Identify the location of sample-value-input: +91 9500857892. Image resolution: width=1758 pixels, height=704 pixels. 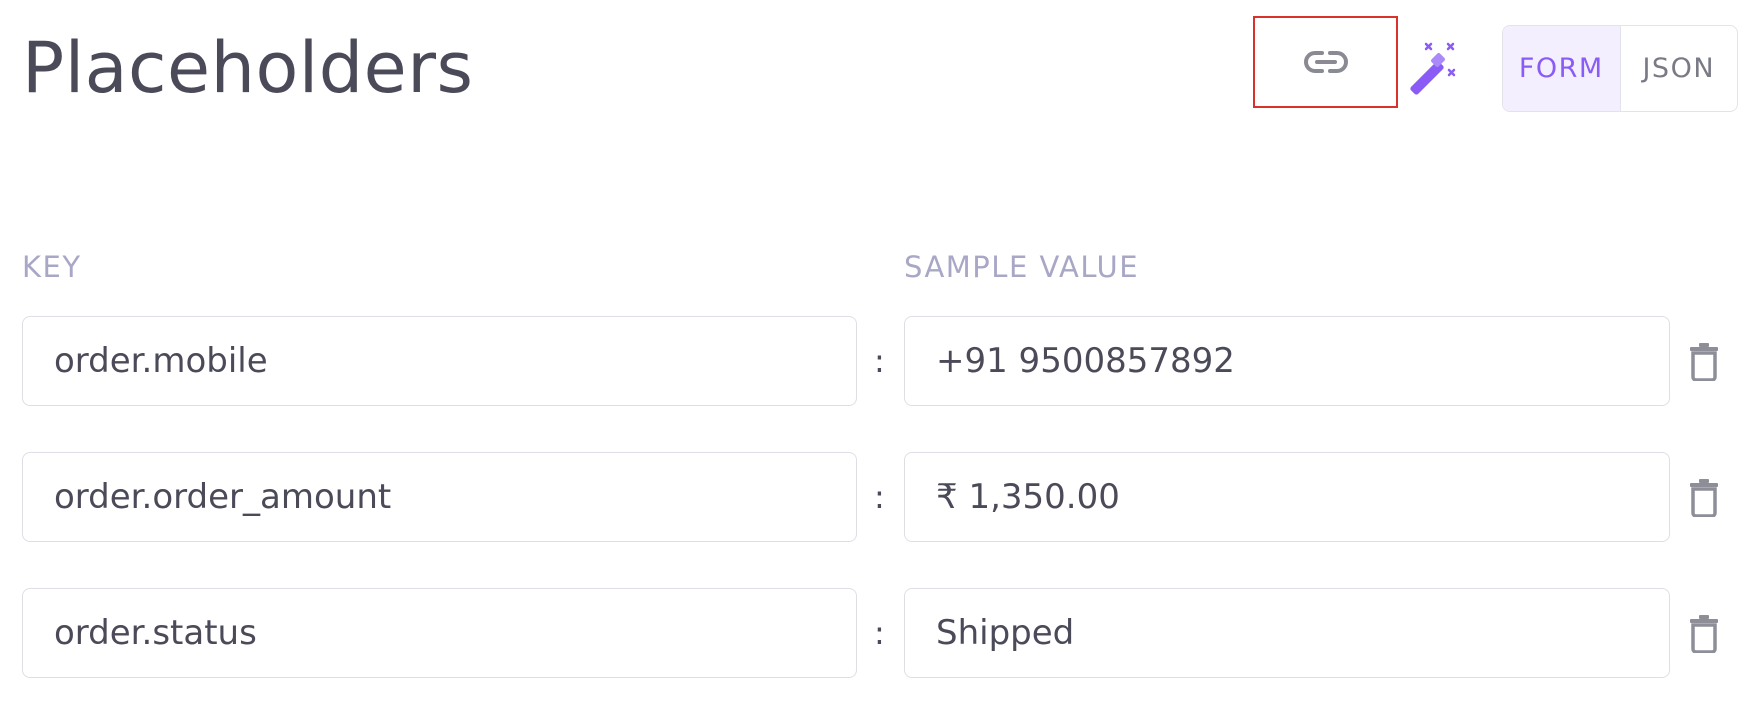
(1287, 361).